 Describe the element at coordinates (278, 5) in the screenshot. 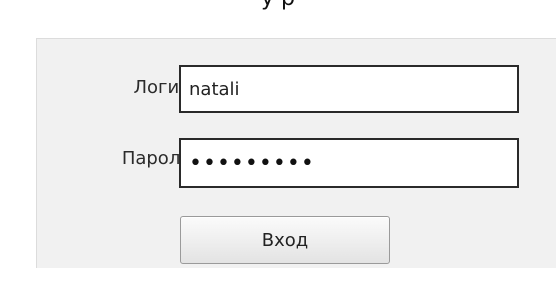

I see `top-caption-fragment: у р` at that location.